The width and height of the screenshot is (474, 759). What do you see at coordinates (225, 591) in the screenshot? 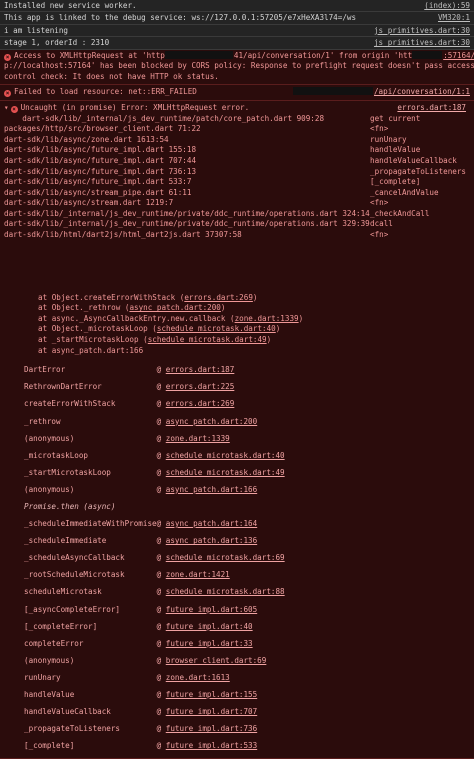
I see `frame-source-link: schedule_microtask.dart:88` at bounding box center [225, 591].